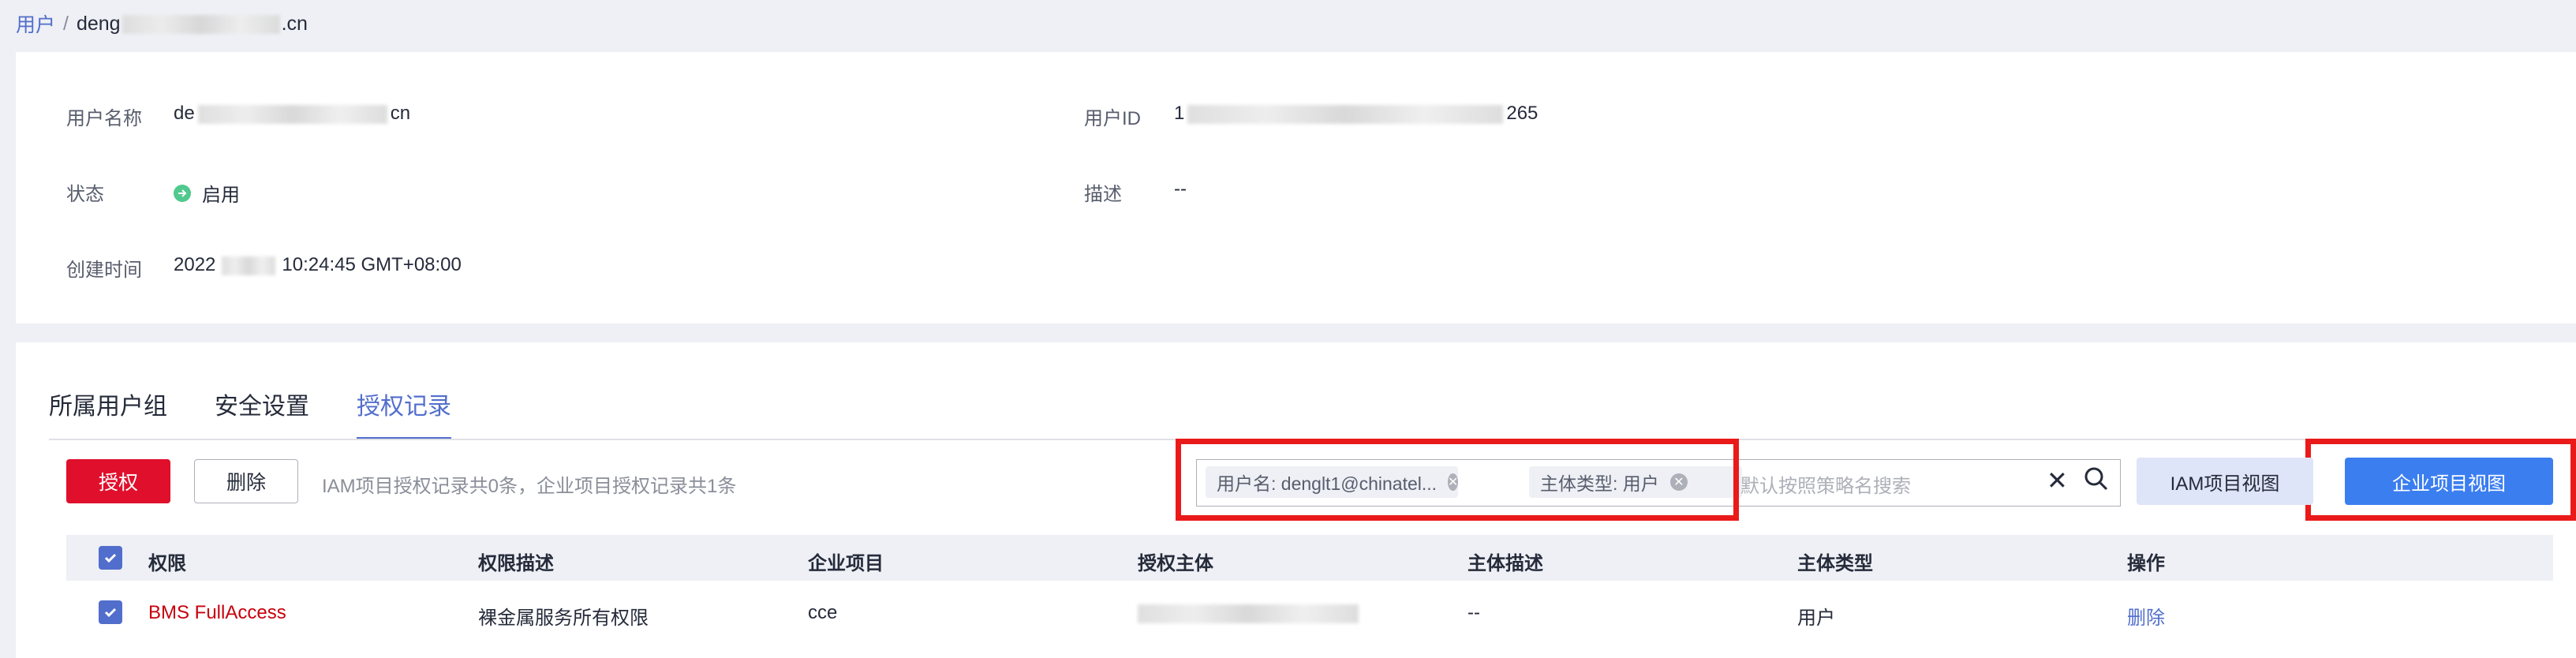 The width and height of the screenshot is (2576, 658). Describe the element at coordinates (104, 270) in the screenshot. I see `created-time-label: 创建时间` at that location.